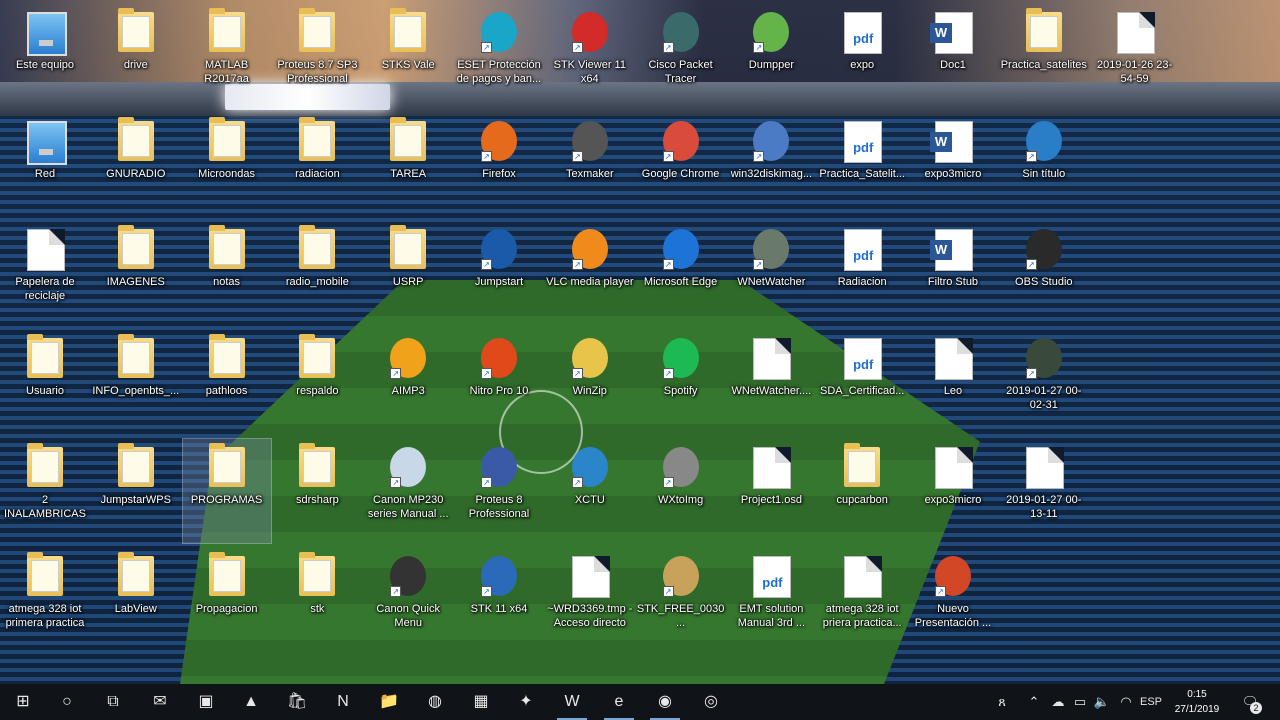 The image size is (1280, 720). I want to click on desktop-icon: ↗ Sin título, so click(1044, 165).